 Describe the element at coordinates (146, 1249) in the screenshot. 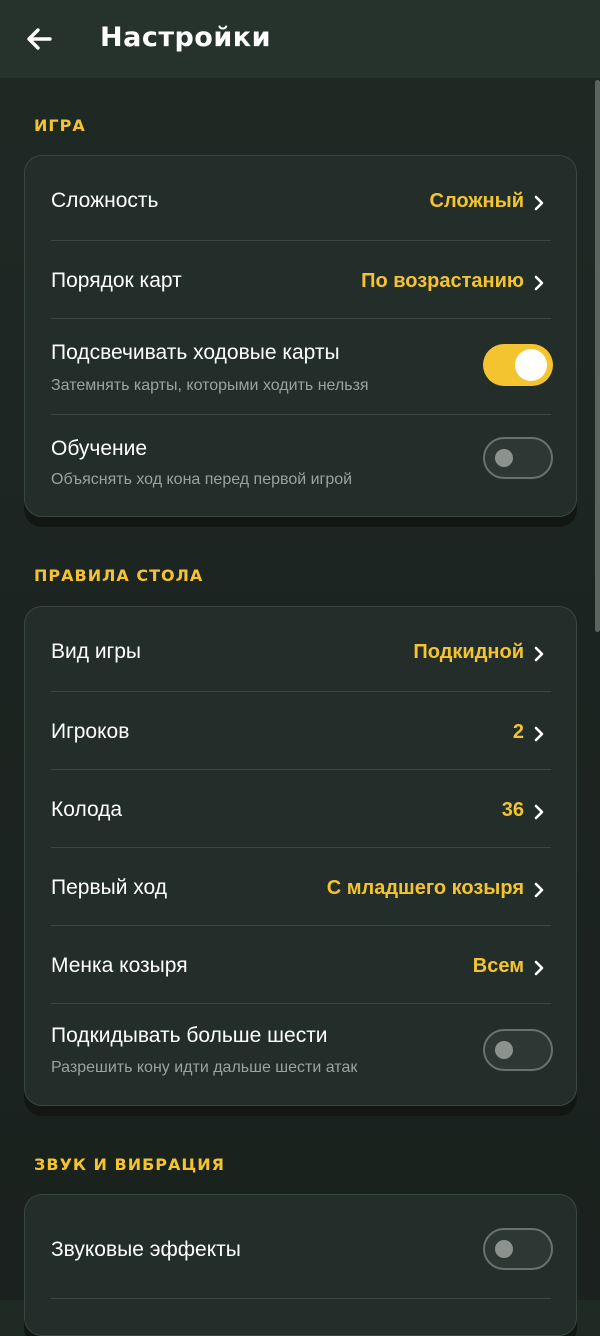

I see `row-label: Звуковые эффекты` at that location.